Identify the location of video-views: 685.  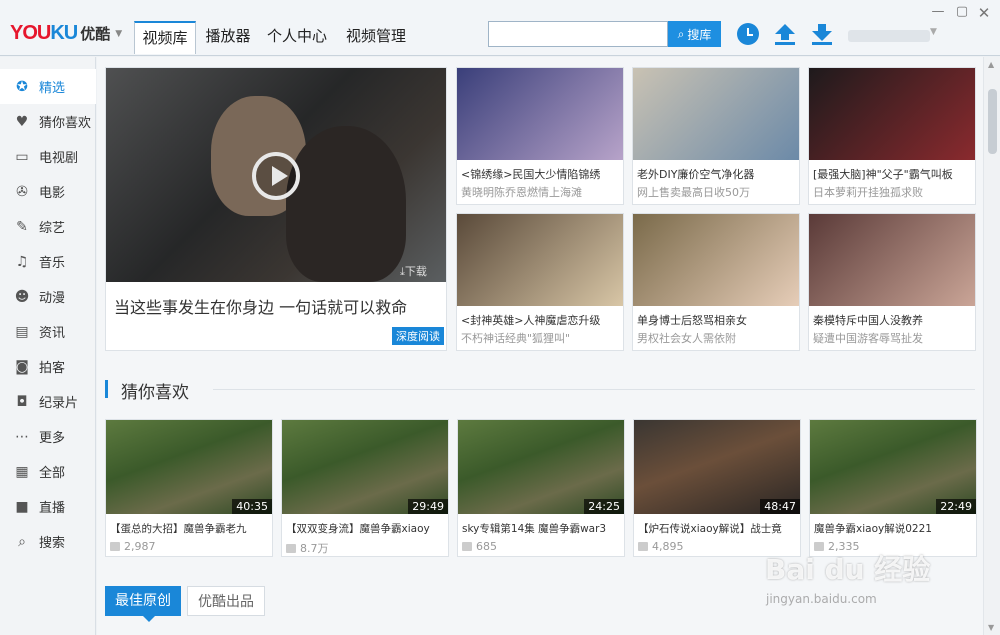
(541, 544).